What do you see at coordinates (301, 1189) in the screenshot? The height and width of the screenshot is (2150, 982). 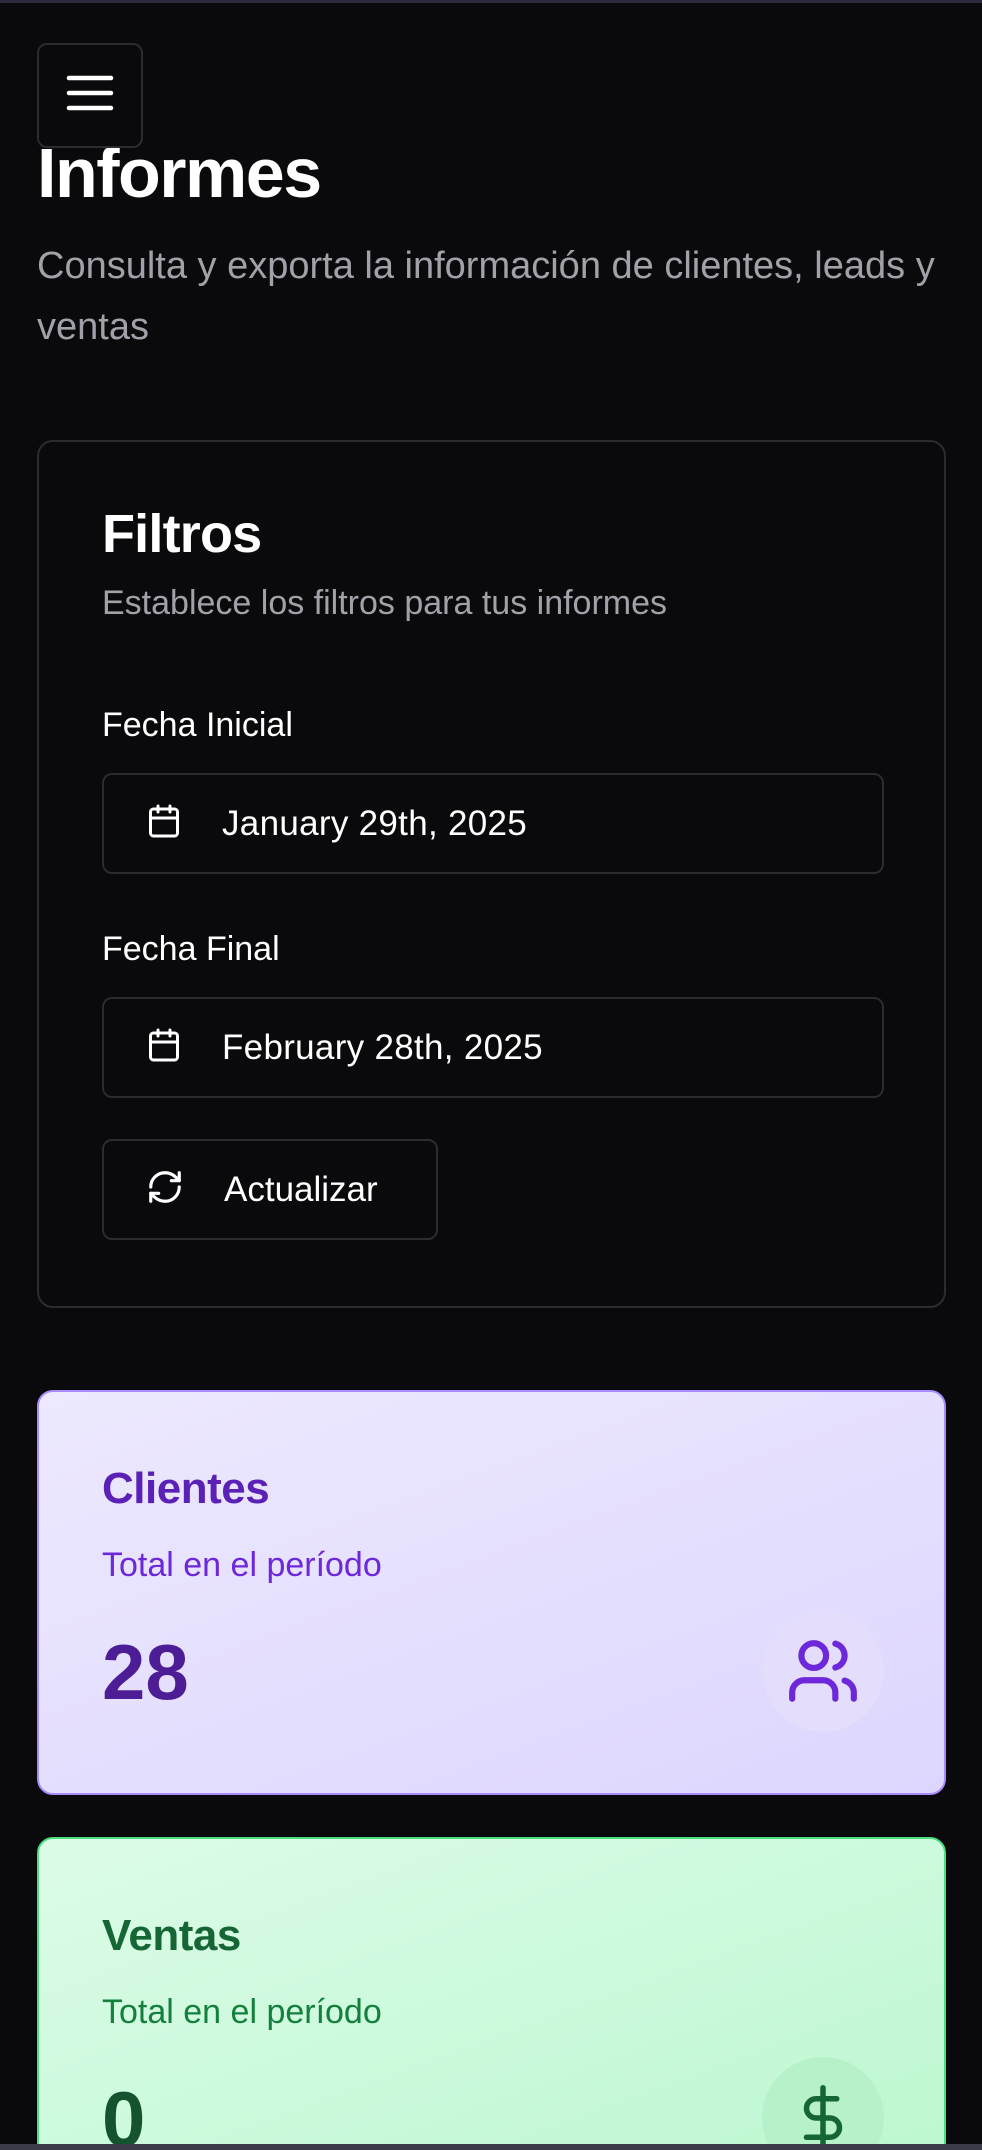 I see `refresh-label: Actualizar` at bounding box center [301, 1189].